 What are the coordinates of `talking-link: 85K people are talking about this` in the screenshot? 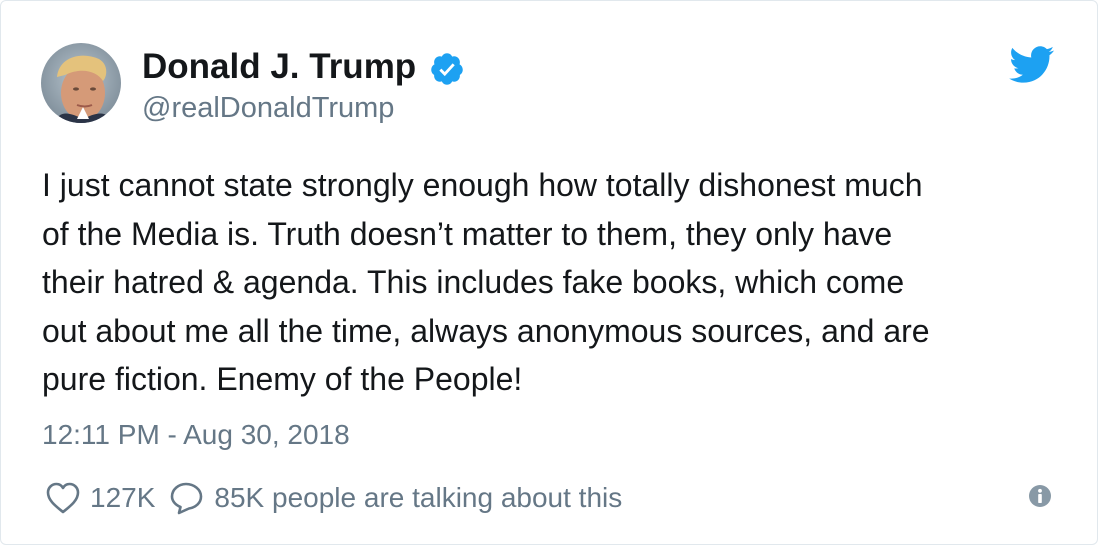 It's located at (395, 498).